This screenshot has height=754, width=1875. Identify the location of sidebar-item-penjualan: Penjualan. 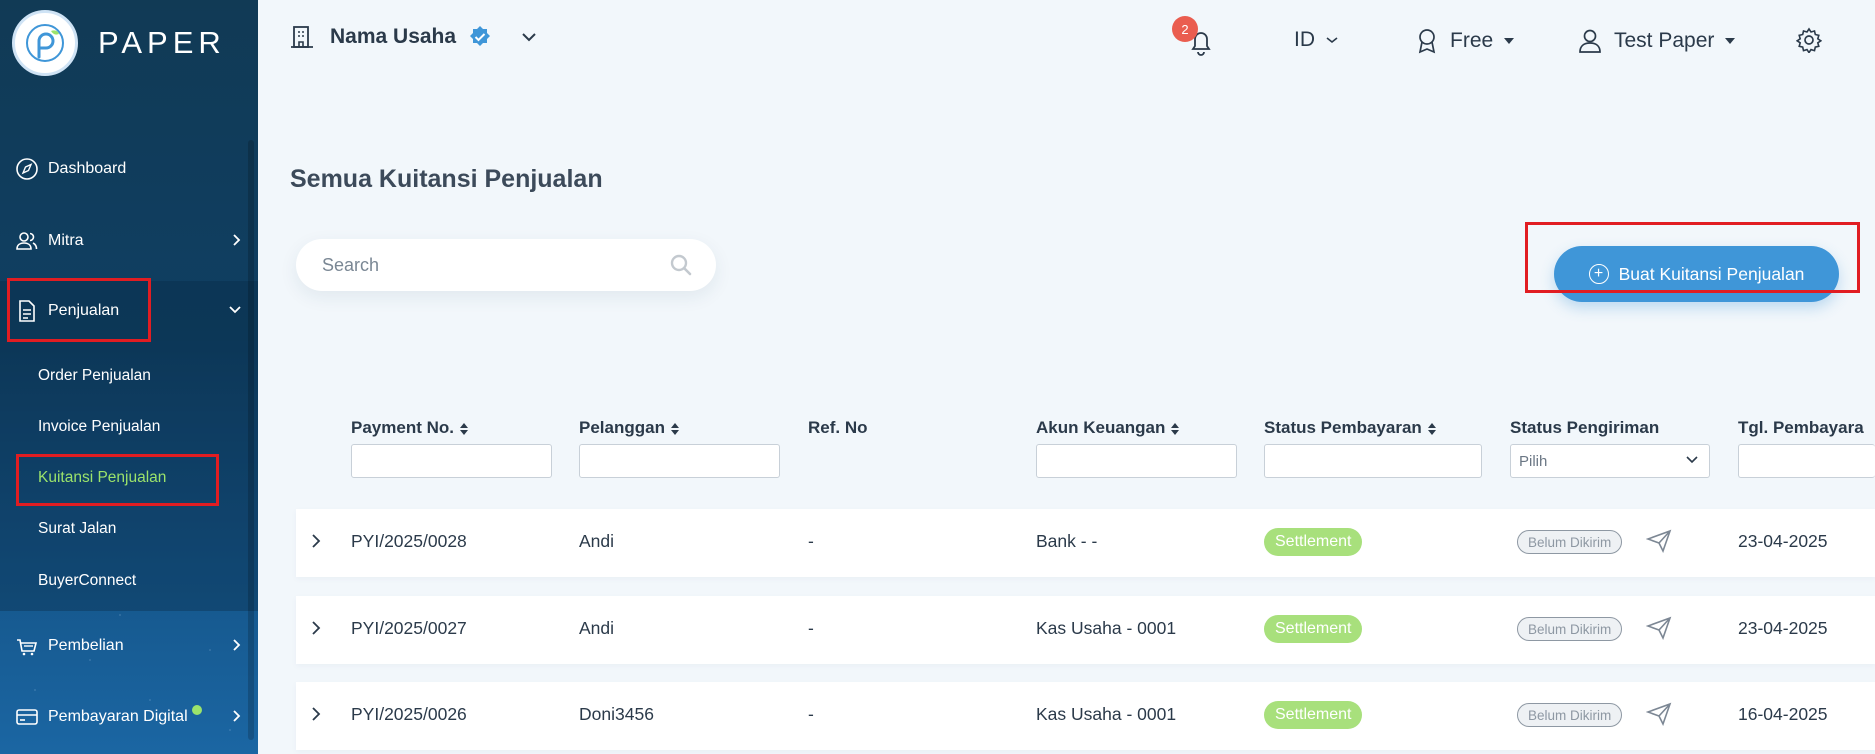
(129, 311).